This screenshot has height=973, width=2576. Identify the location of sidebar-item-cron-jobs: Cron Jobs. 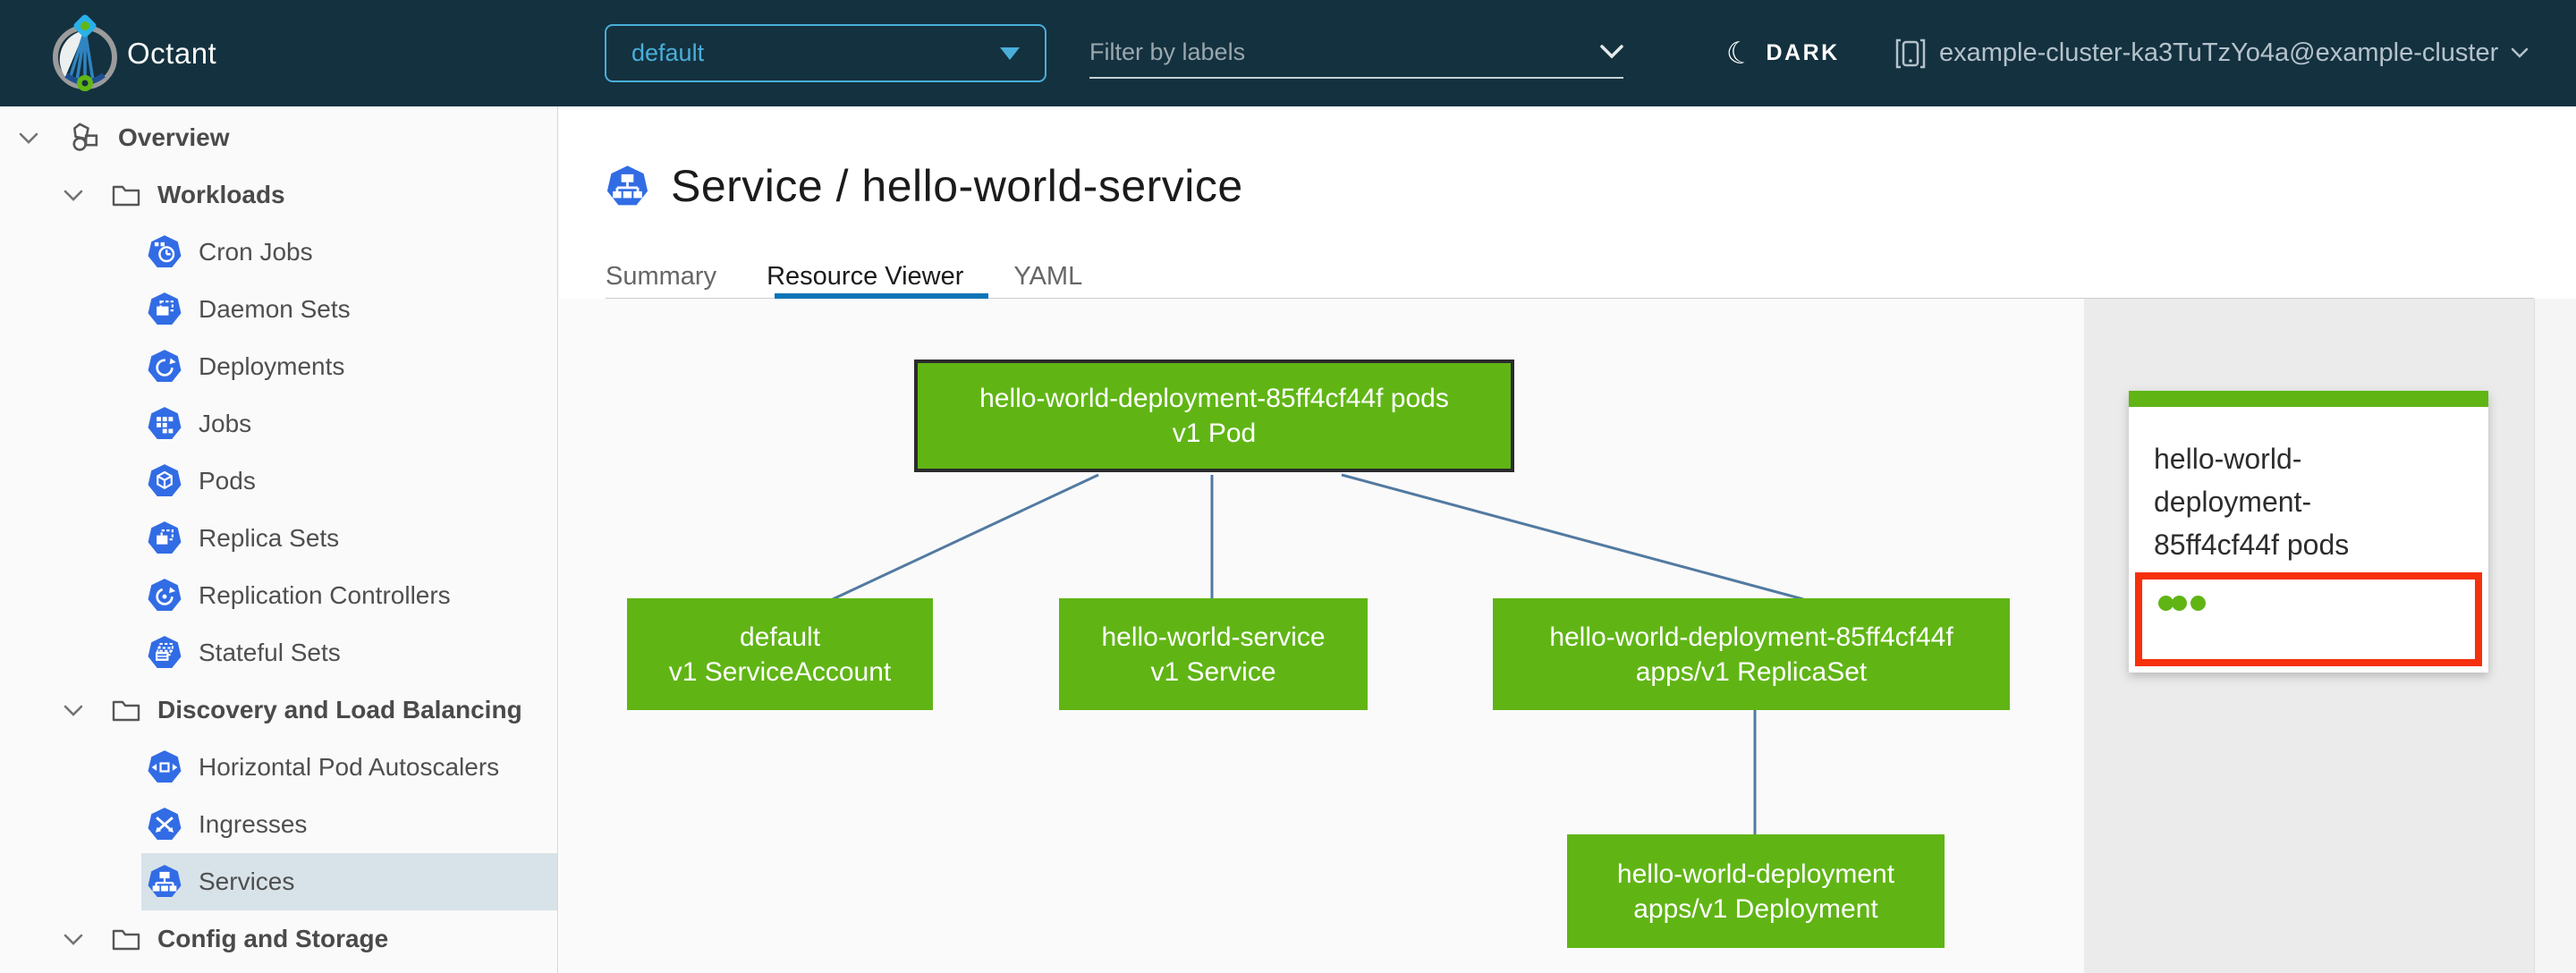
(278, 252).